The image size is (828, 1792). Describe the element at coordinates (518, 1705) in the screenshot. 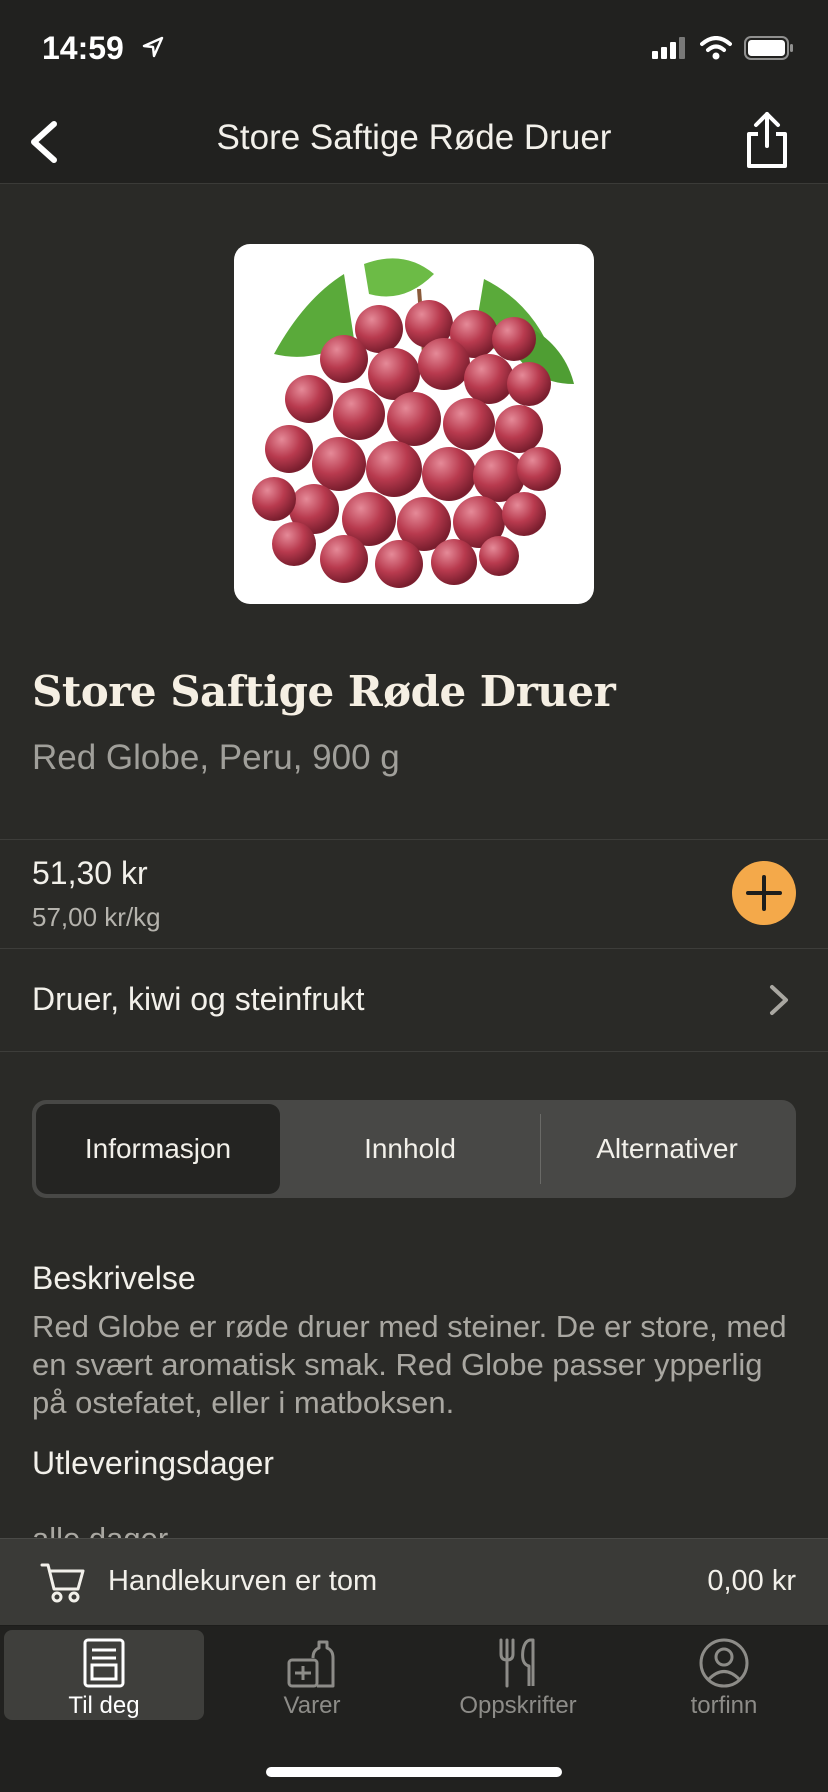

I see `tab-label: Oppskrifter` at that location.